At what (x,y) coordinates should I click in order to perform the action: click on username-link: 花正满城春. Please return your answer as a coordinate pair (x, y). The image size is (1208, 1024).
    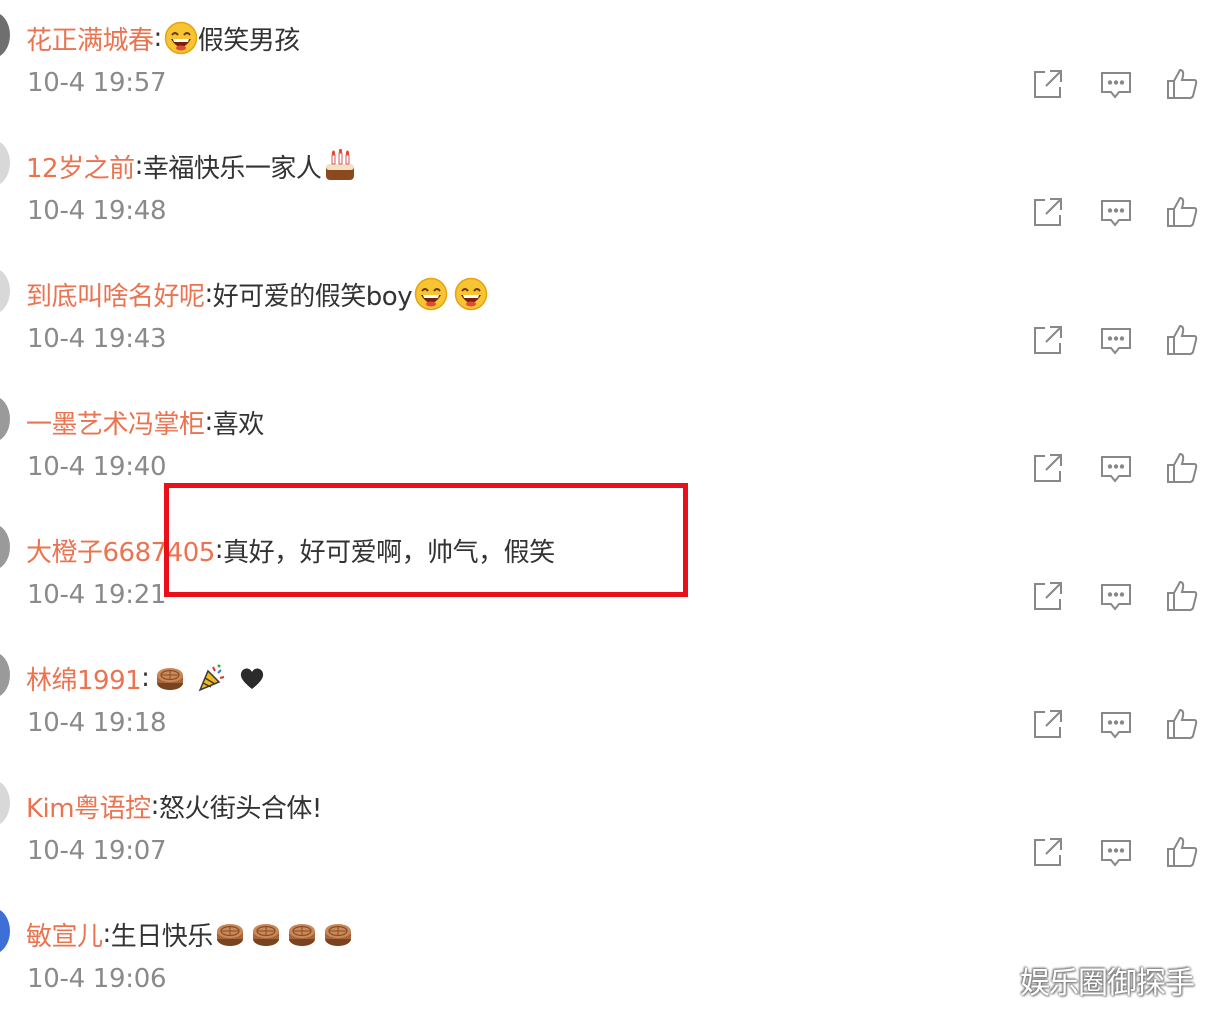
    Looking at the image, I should click on (90, 38).